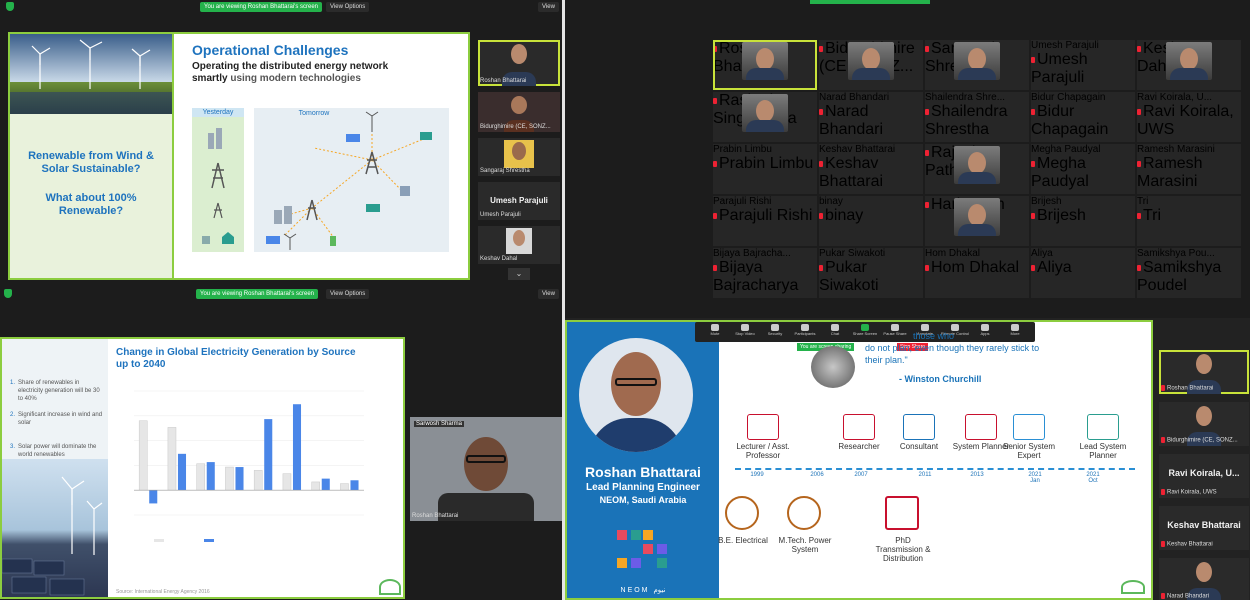 Image resolution: width=1250 pixels, height=600 pixels. What do you see at coordinates (486, 469) in the screenshot?
I see `speaker-video-tile: Sarwosh Sharma Roshan Bhattarai` at bounding box center [486, 469].